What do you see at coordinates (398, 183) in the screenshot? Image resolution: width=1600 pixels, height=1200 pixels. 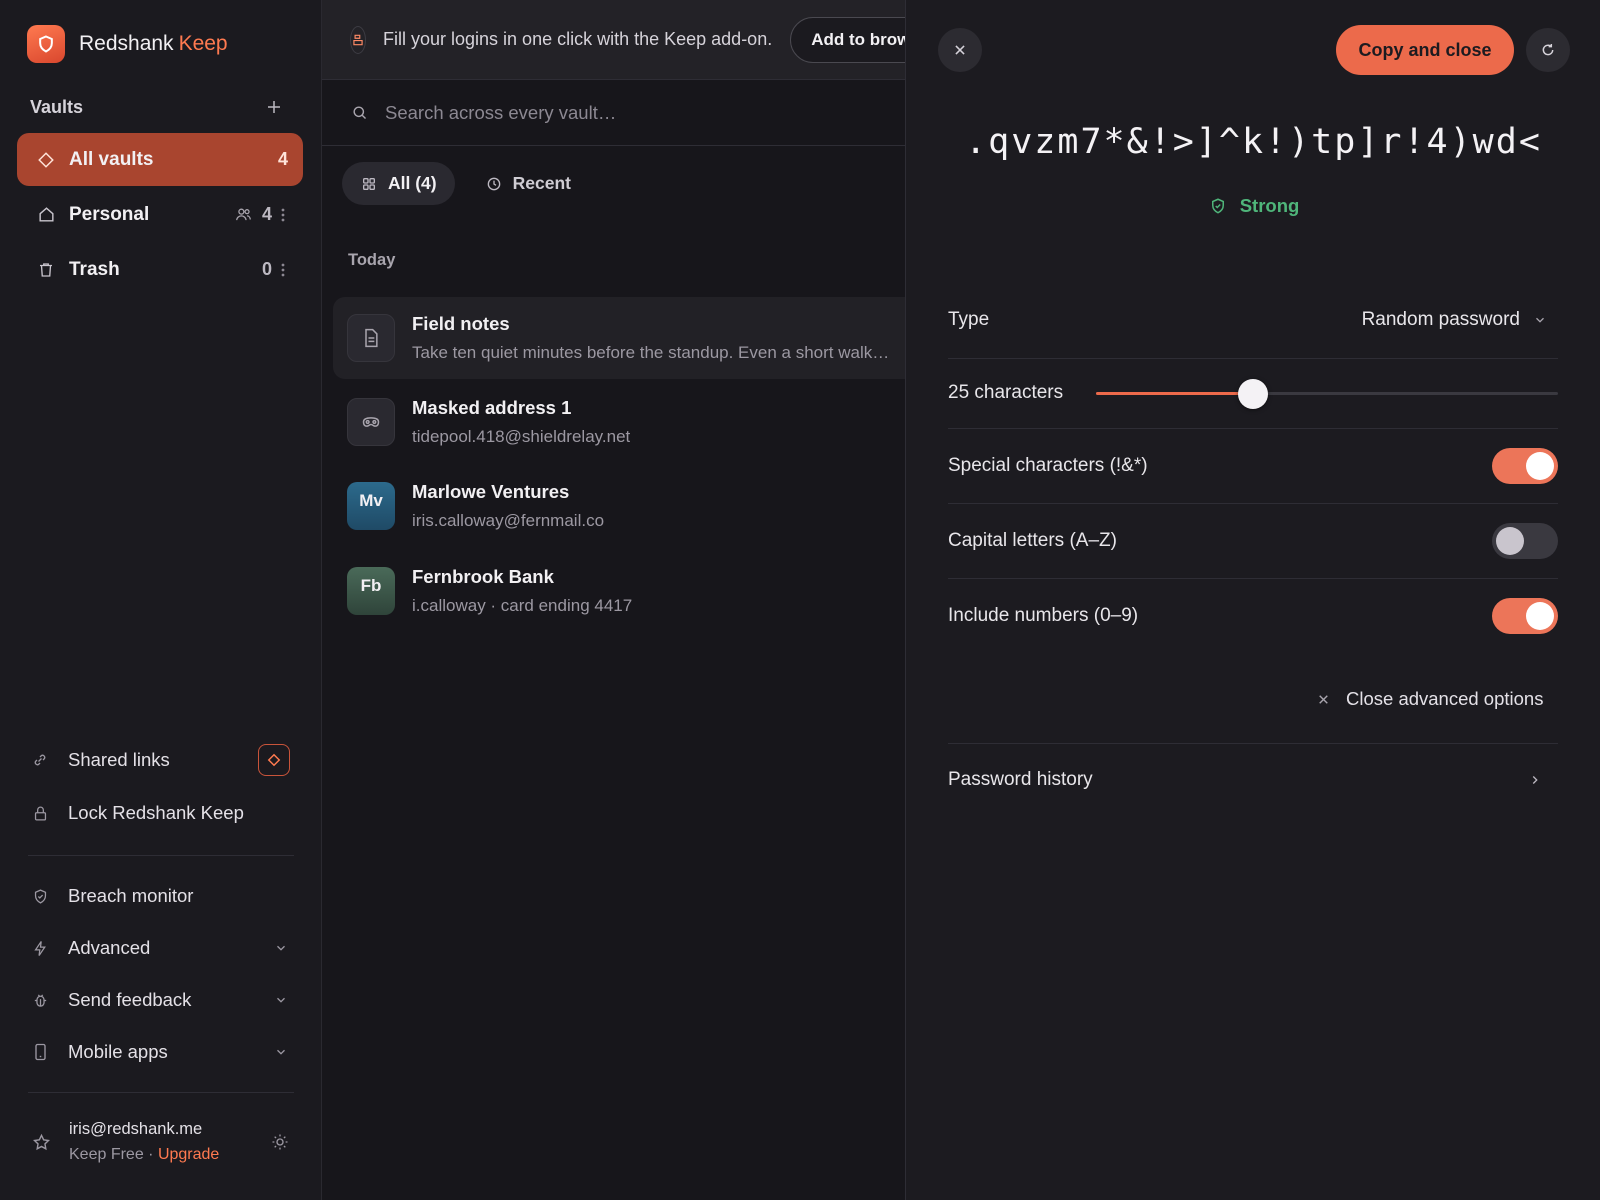 I see `filter-all: All (4)` at bounding box center [398, 183].